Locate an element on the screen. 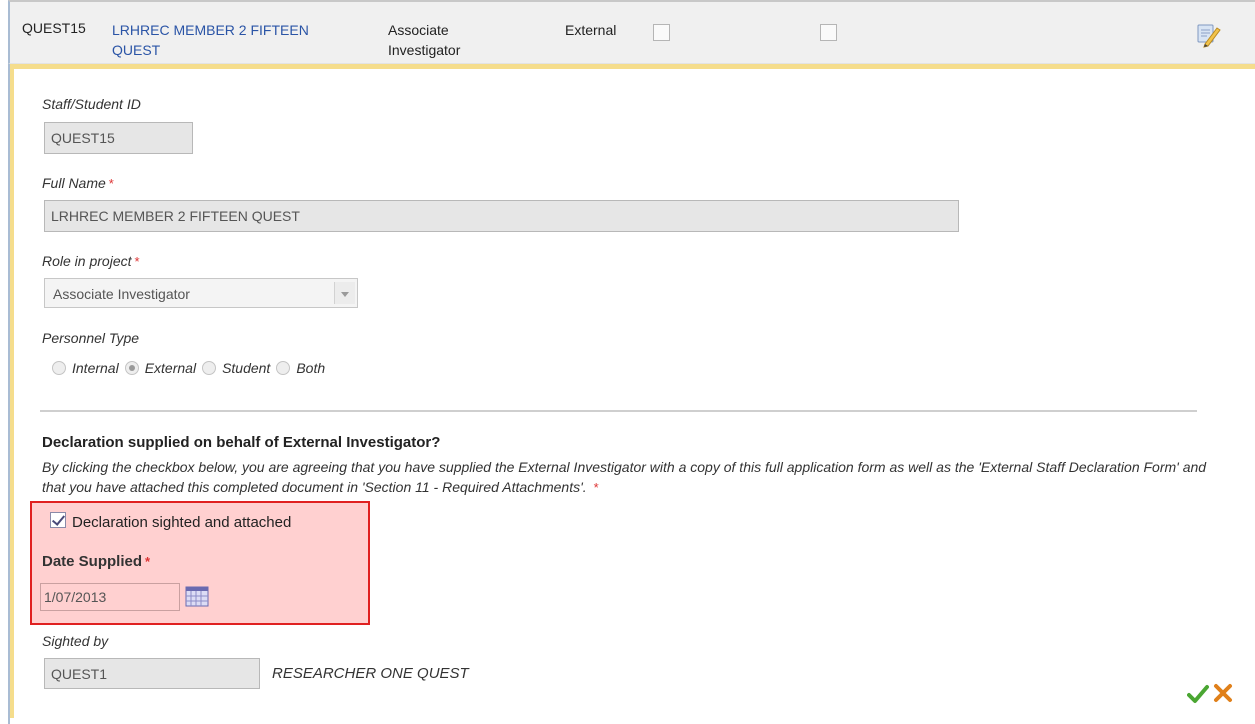 The height and width of the screenshot is (724, 1255). declaration-checkbox-label: Declaration sighted and attached is located at coordinates (181, 522).